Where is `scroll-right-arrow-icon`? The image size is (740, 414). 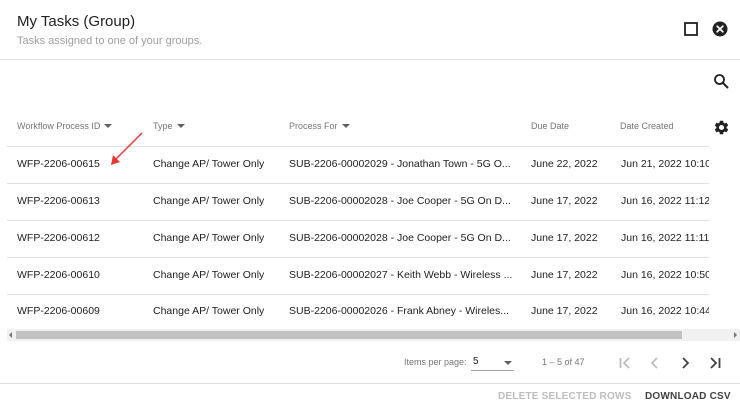
scroll-right-arrow-icon is located at coordinates (735, 335).